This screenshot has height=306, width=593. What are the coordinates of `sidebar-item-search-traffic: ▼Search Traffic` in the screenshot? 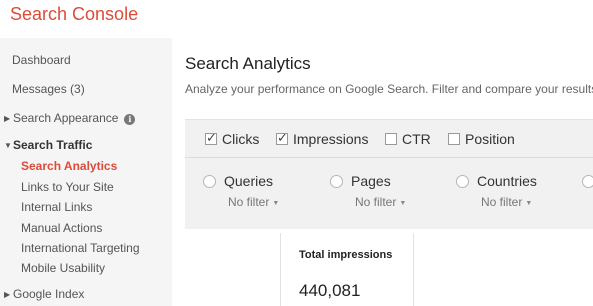 It's located at (48, 145).